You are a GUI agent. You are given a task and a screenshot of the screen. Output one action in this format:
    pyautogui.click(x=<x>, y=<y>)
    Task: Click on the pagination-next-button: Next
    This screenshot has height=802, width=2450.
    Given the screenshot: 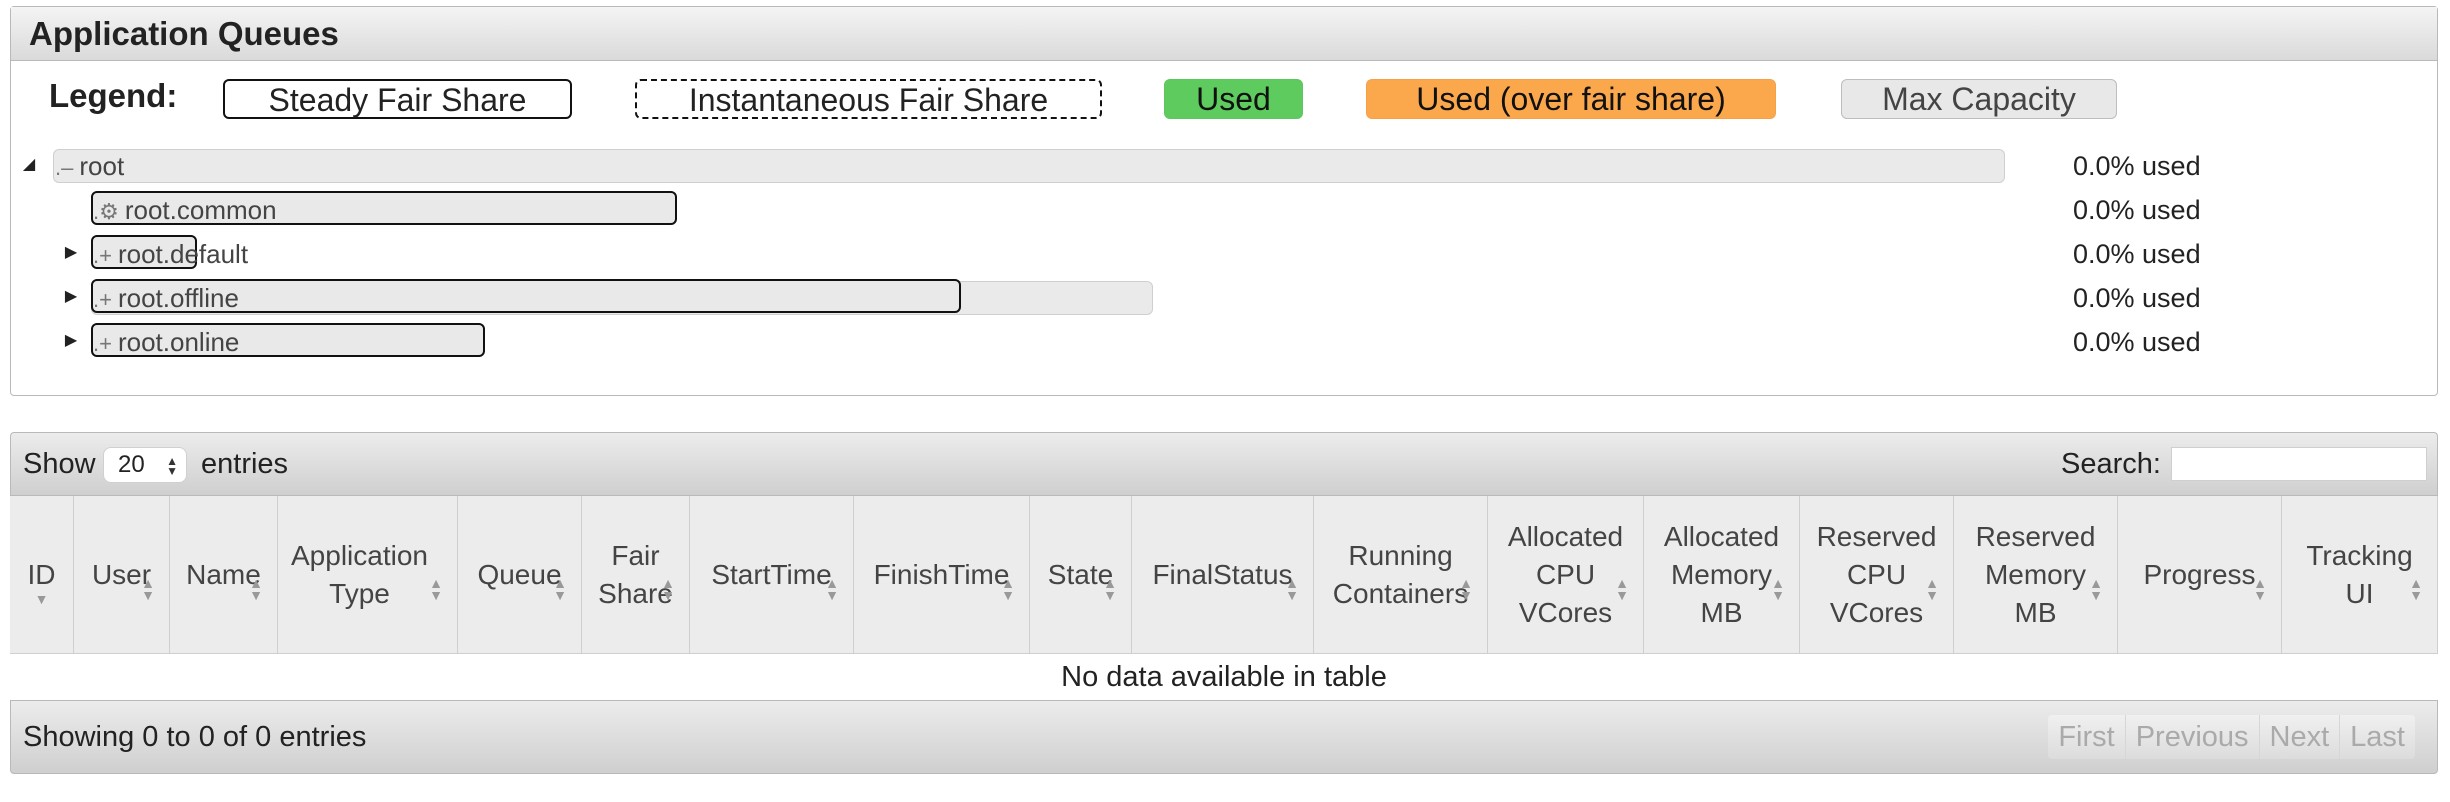 What is the action you would take?
    pyautogui.click(x=2299, y=737)
    